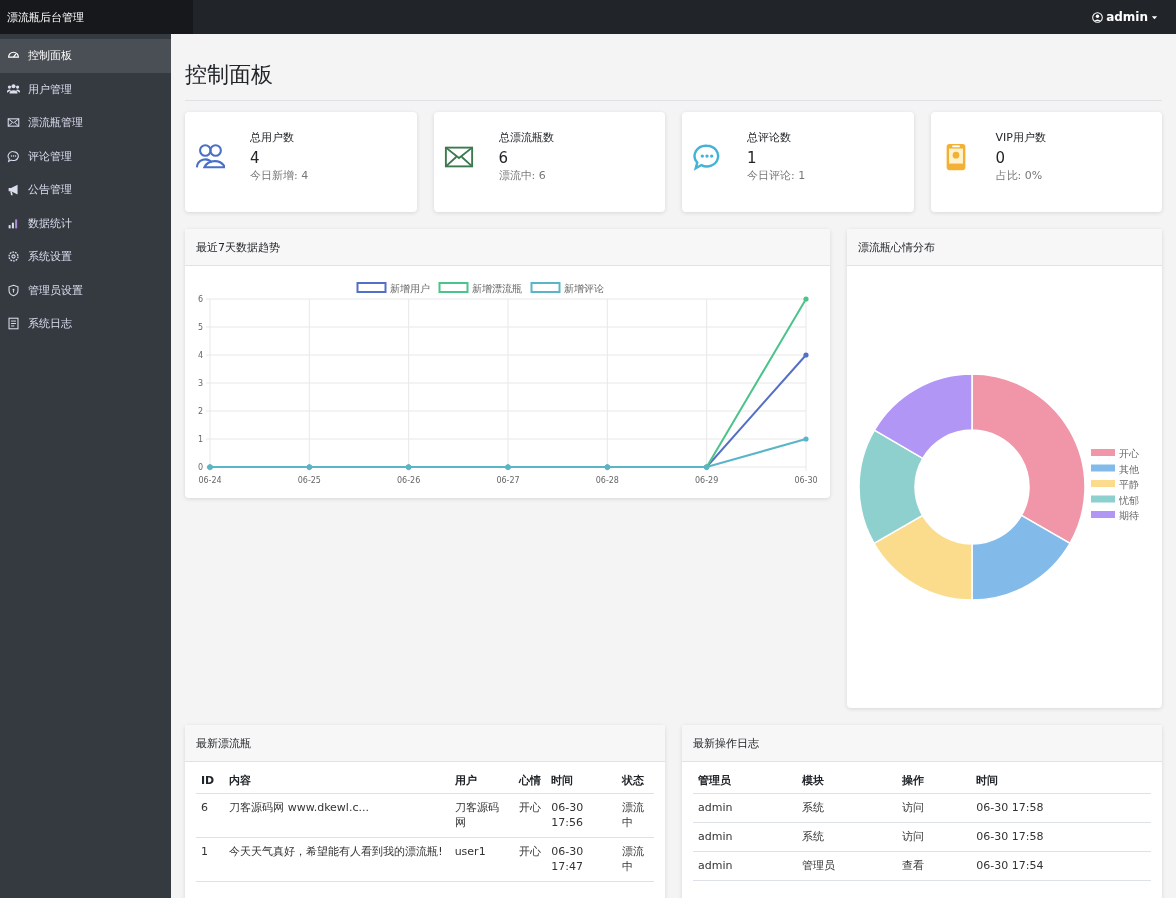 This screenshot has width=1176, height=898. What do you see at coordinates (200, 327) in the screenshot?
I see `axis-label: 5` at bounding box center [200, 327].